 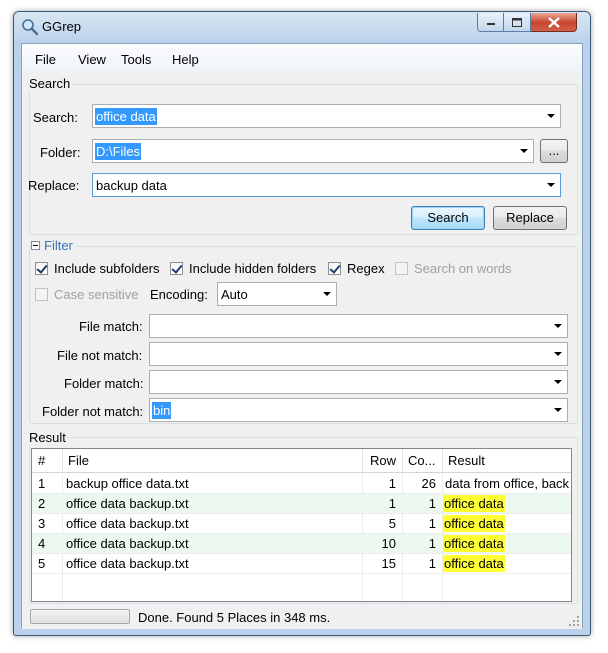 I want to click on result-group-label: Result, so click(x=47, y=437).